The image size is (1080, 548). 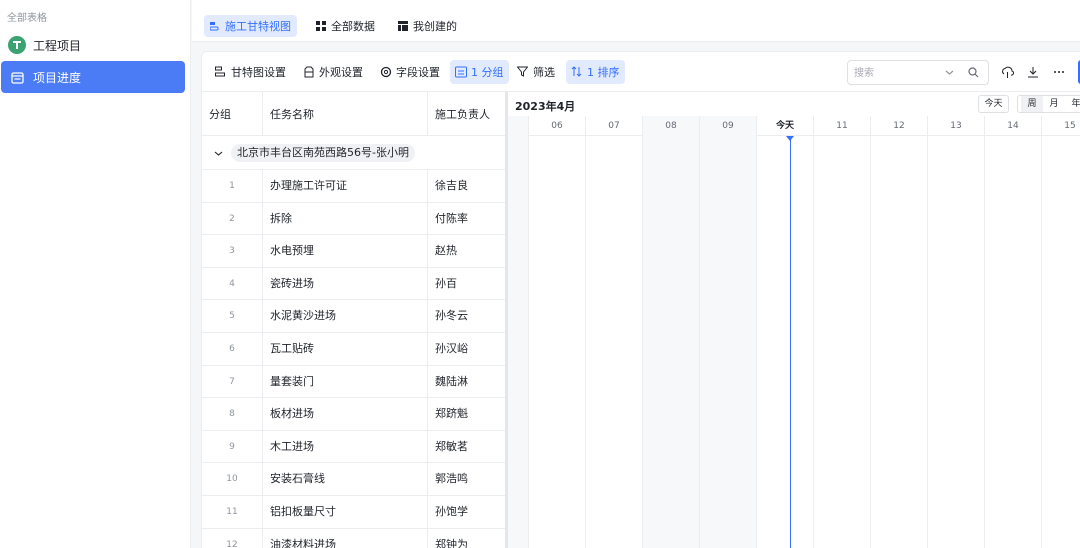 I want to click on owner-cell: 郑敏茗, so click(x=466, y=446).